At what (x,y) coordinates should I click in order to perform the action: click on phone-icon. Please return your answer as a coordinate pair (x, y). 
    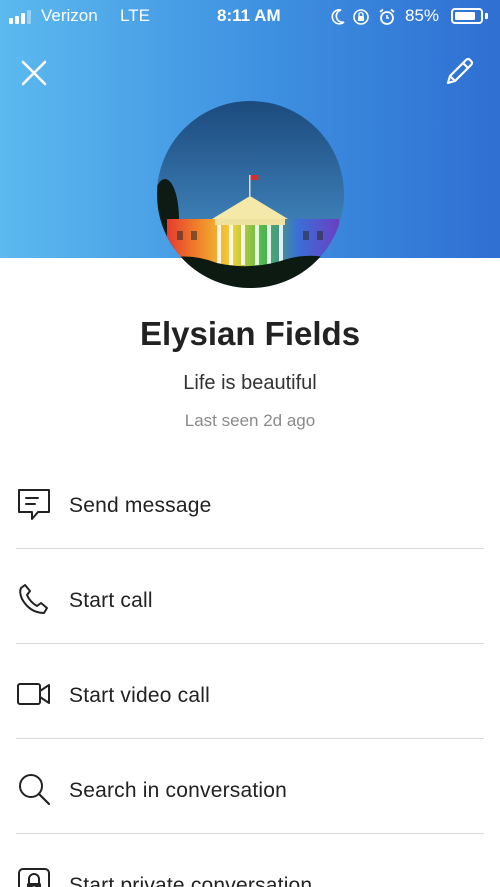
    Looking at the image, I should click on (33, 599).